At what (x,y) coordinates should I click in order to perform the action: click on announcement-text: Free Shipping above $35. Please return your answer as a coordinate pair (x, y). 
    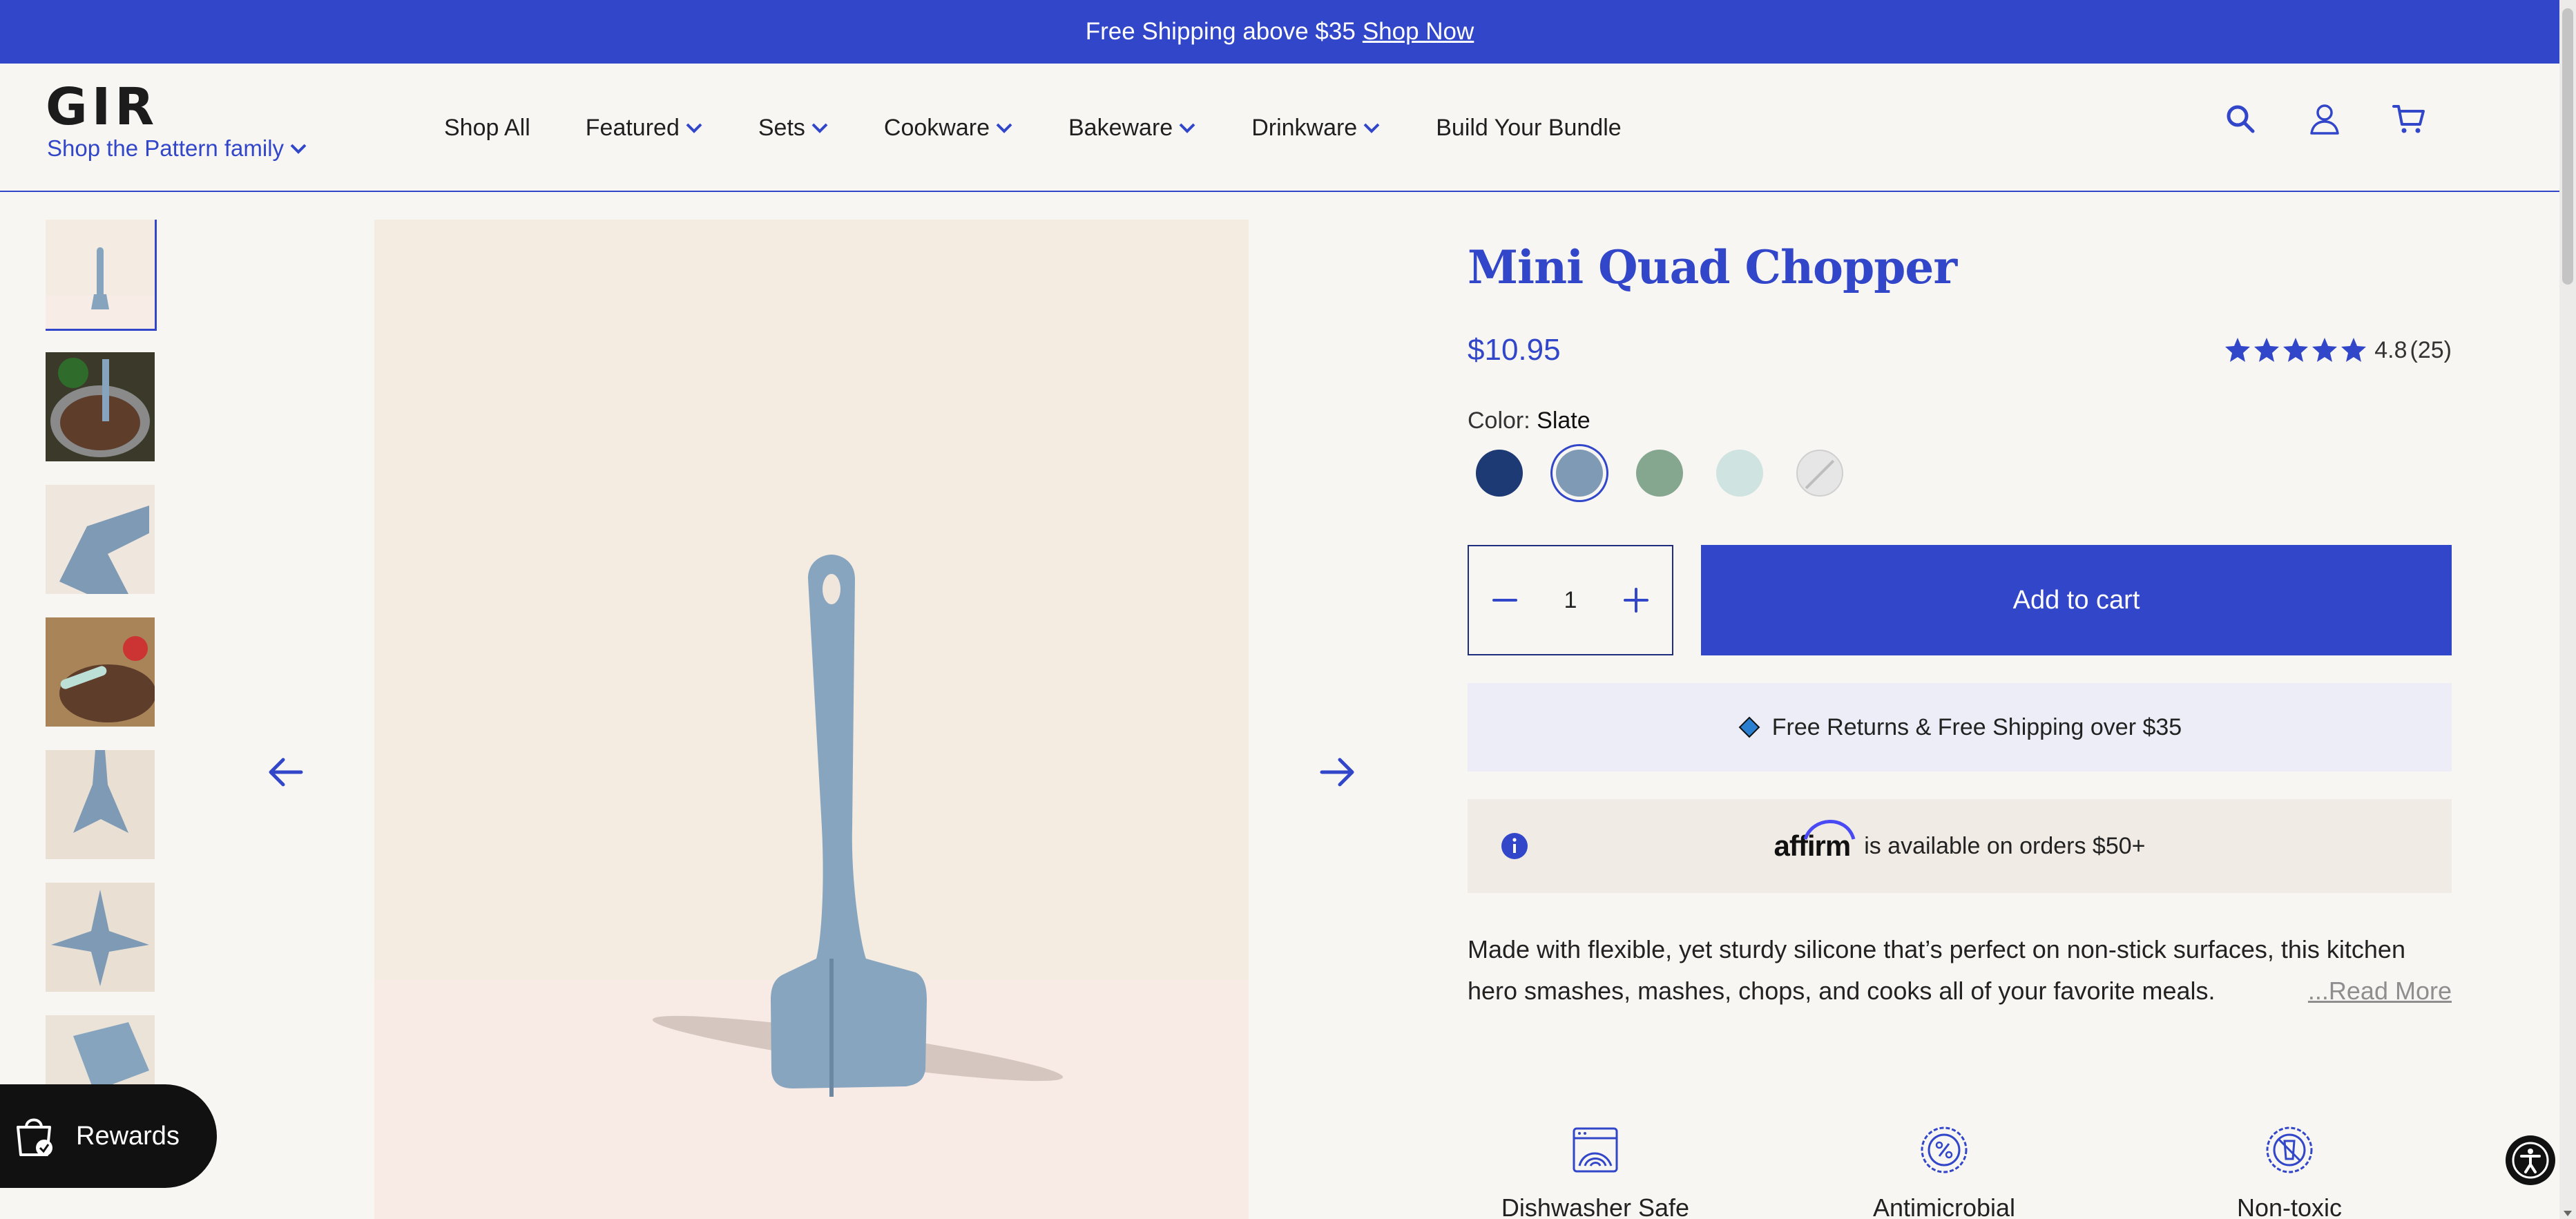
    Looking at the image, I should click on (1220, 31).